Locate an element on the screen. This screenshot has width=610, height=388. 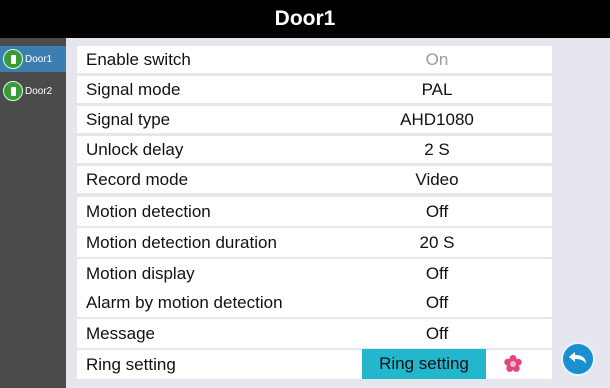
setting-label: Motion detection duration is located at coordinates (181, 242).